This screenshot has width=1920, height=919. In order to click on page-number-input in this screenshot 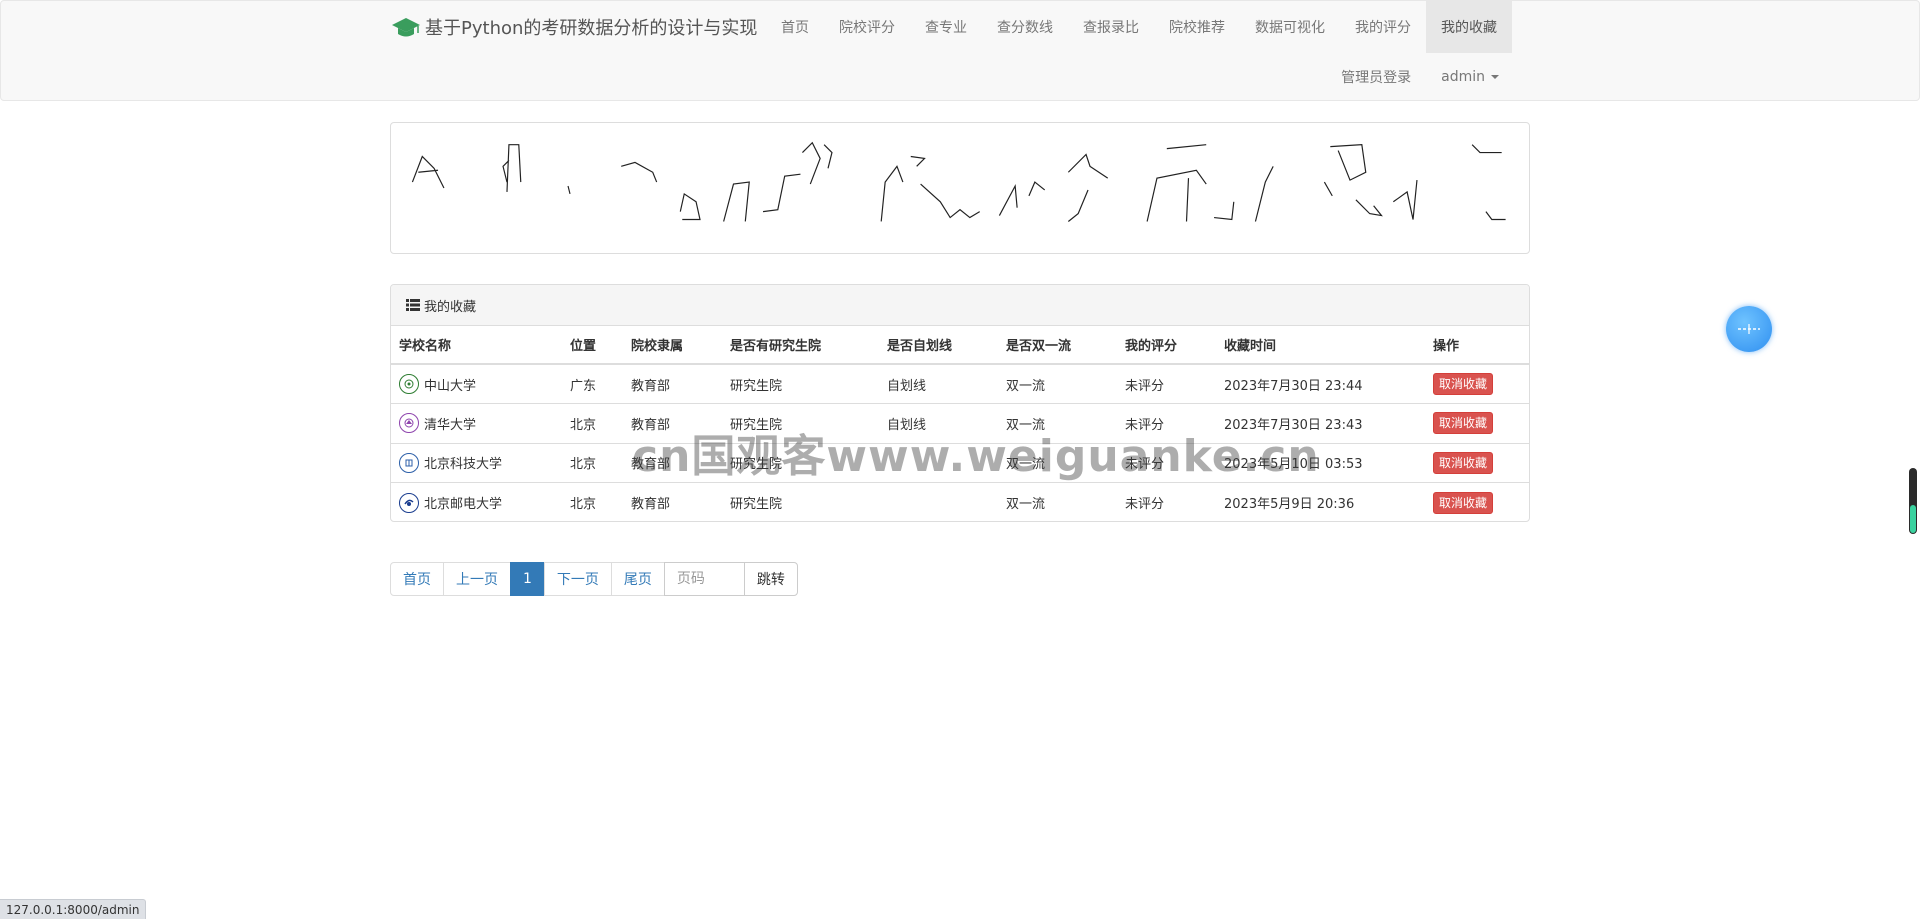, I will do `click(704, 579)`.